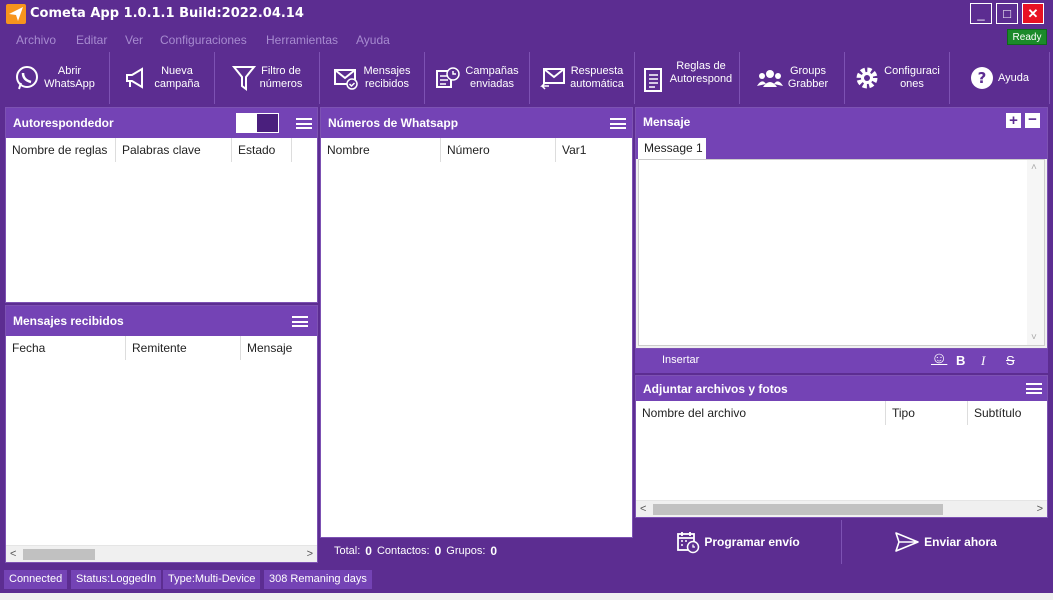 The image size is (1053, 600). I want to click on autoresponder-title: Autorespondedor, so click(63, 123).